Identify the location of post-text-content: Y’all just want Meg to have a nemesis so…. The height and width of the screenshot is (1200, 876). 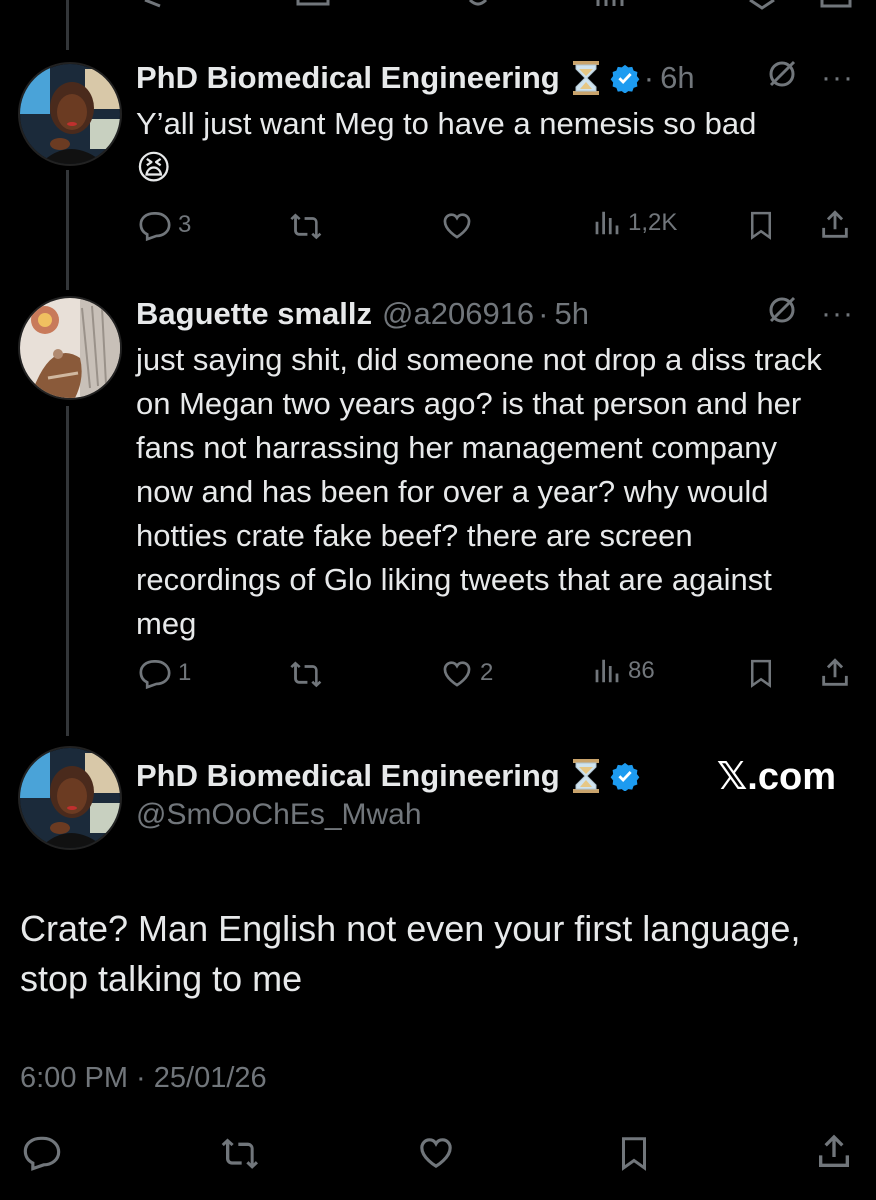
(446, 123).